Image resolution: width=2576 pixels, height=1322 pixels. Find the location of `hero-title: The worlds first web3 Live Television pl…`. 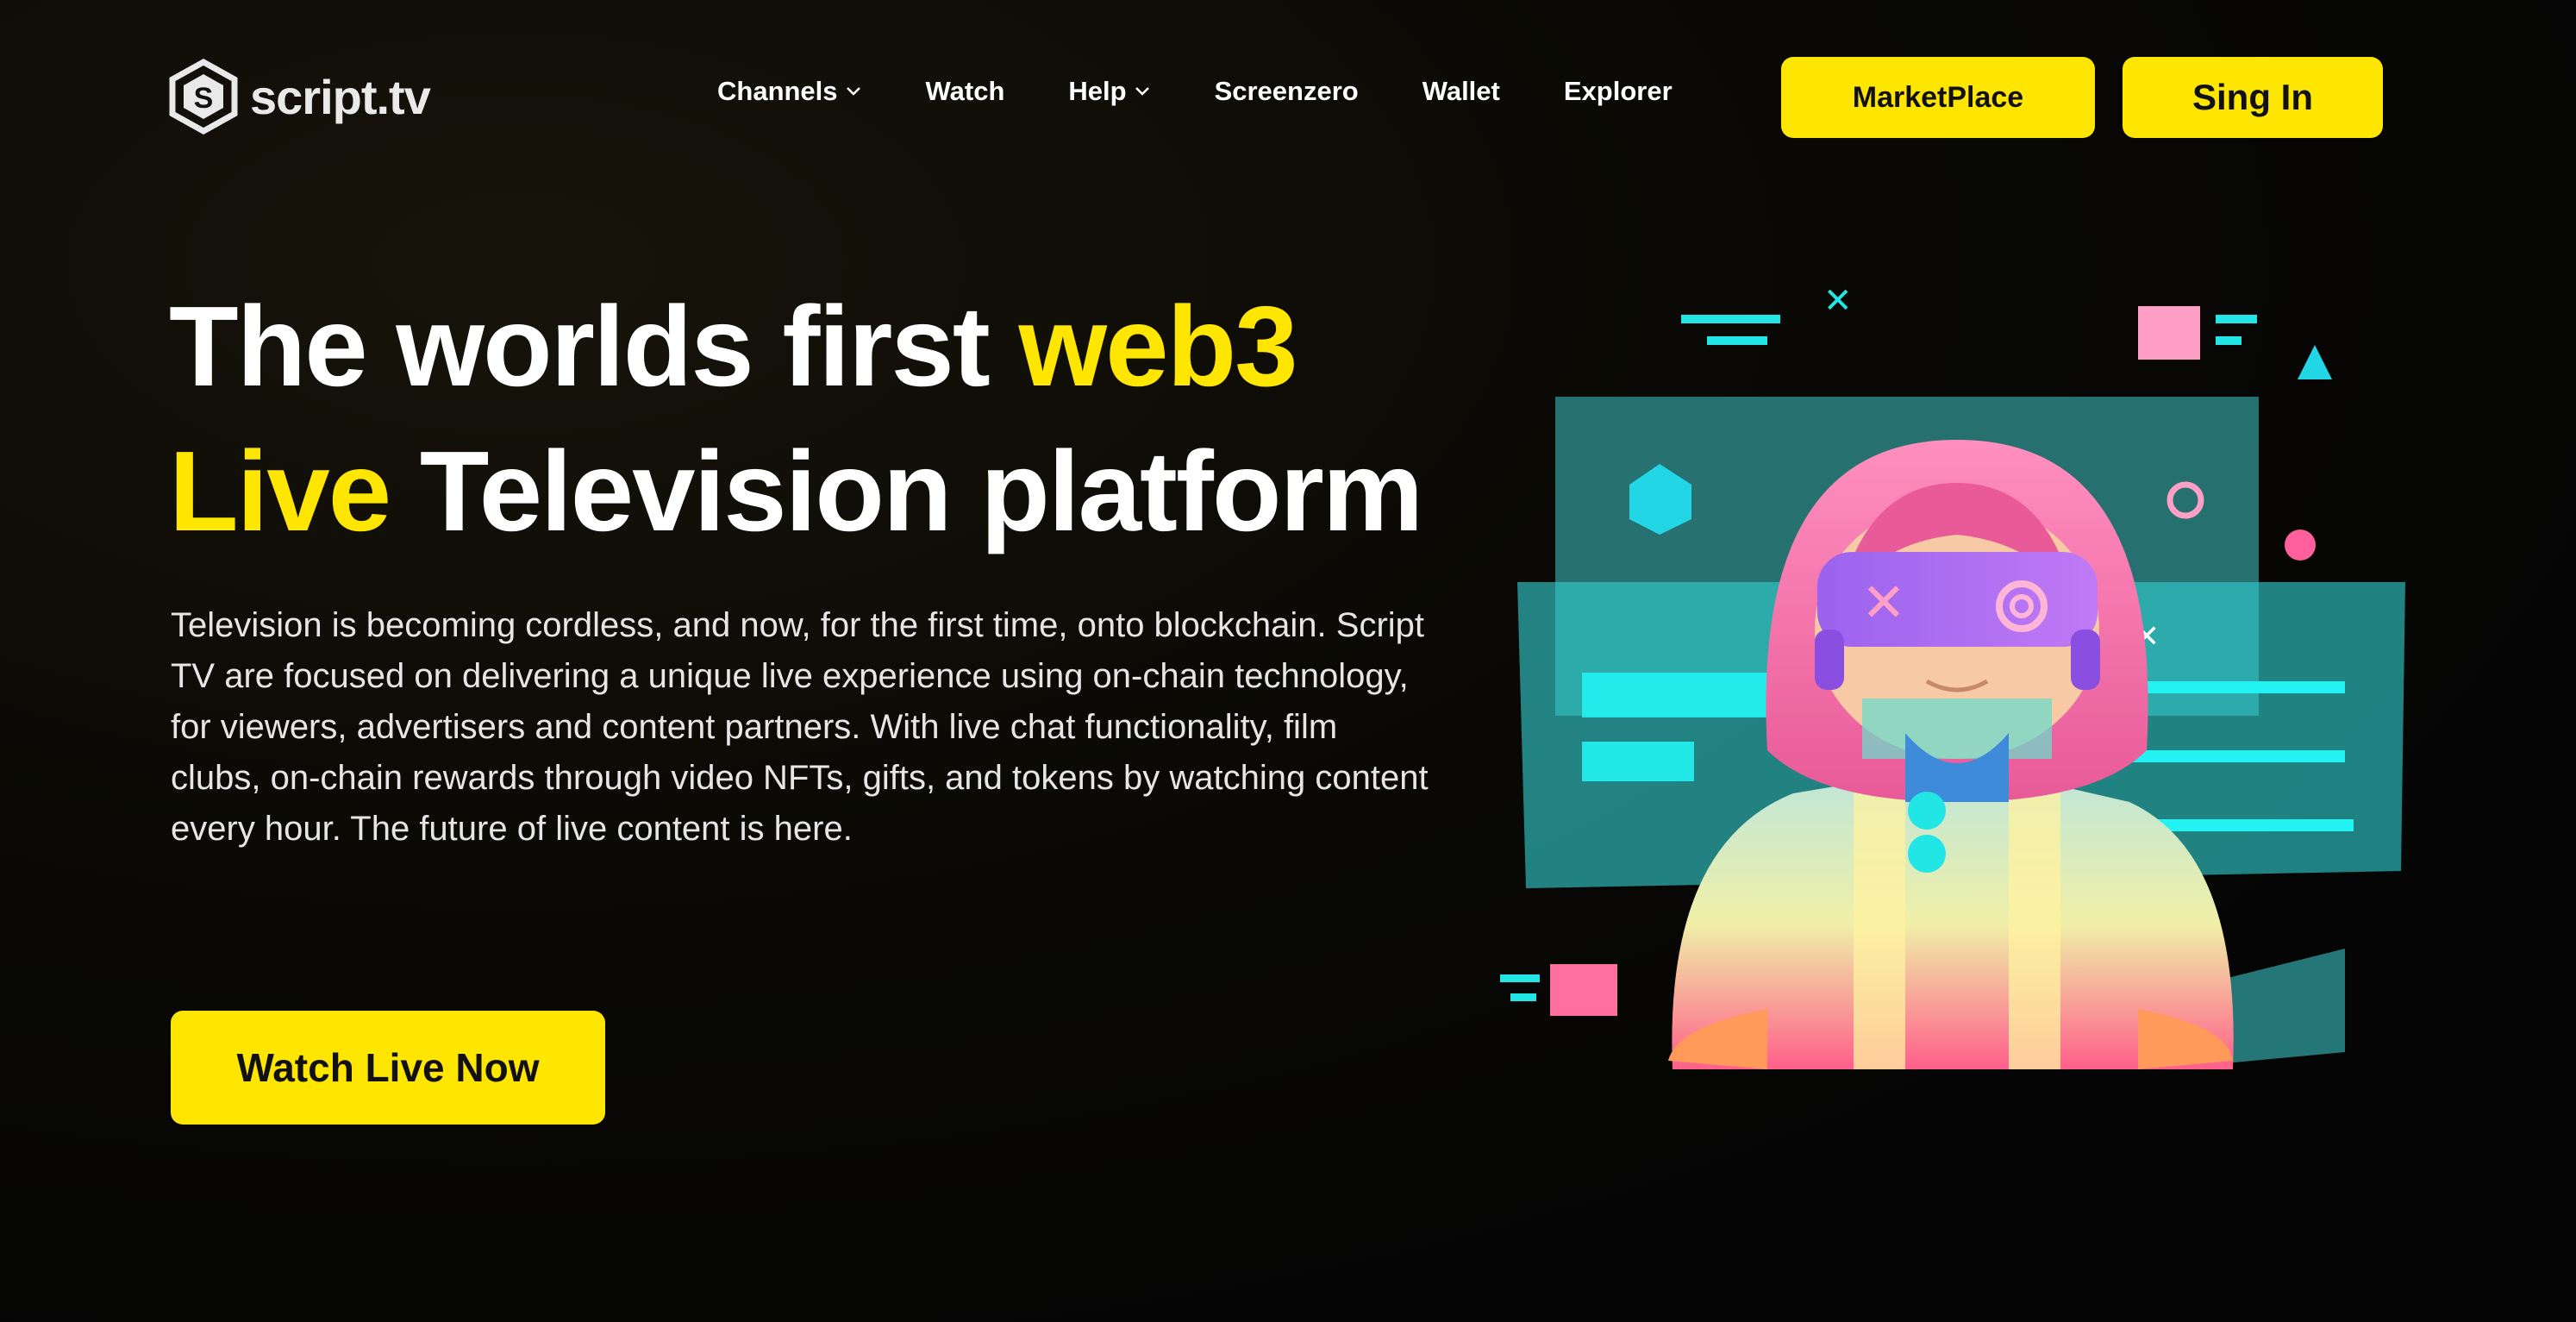

hero-title: The worlds first web3 Live Television pl… is located at coordinates (815, 419).